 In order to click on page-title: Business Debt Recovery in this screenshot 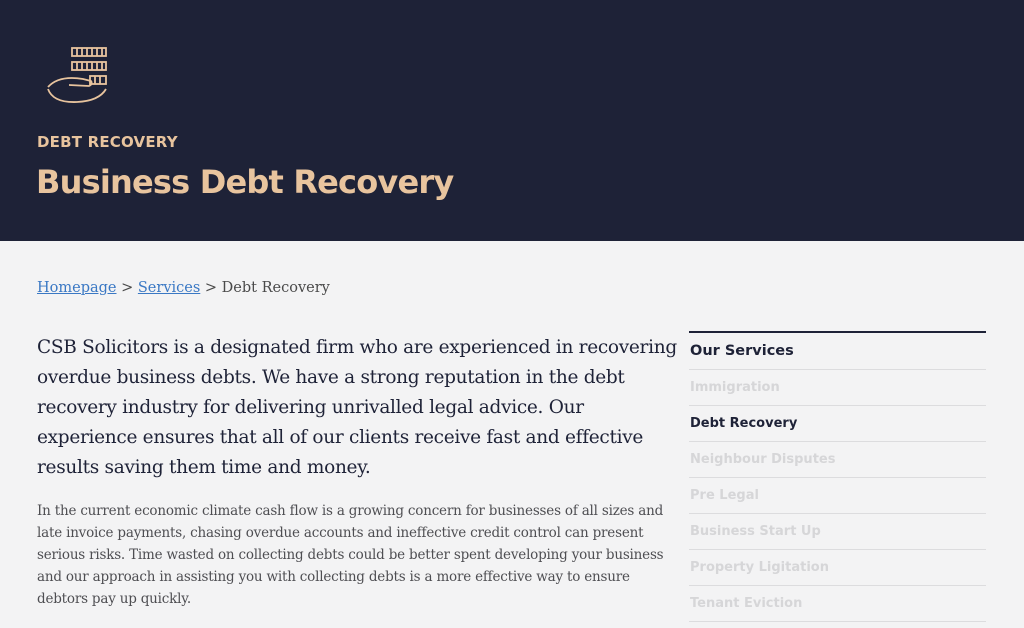, I will do `click(245, 182)`.